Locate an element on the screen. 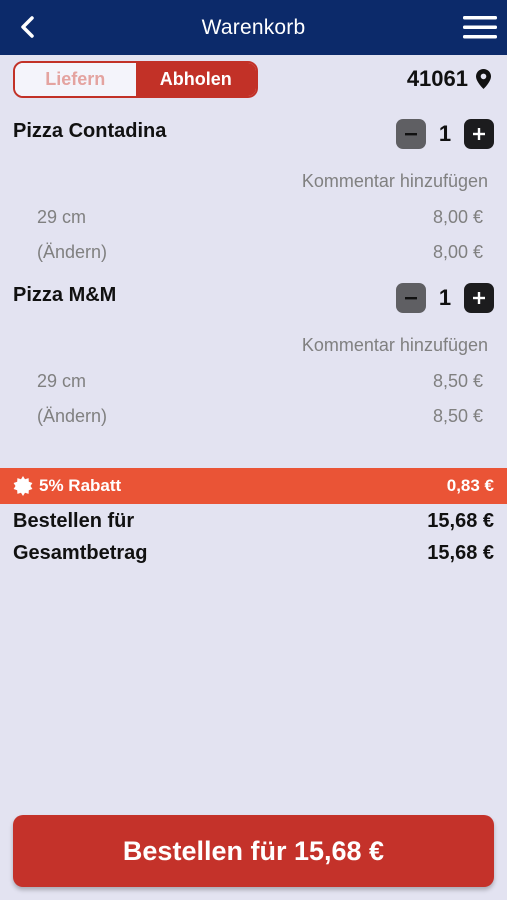 This screenshot has height=900, width=507. total-row: Gesamtbetrag 15,68 € is located at coordinates (253, 553).